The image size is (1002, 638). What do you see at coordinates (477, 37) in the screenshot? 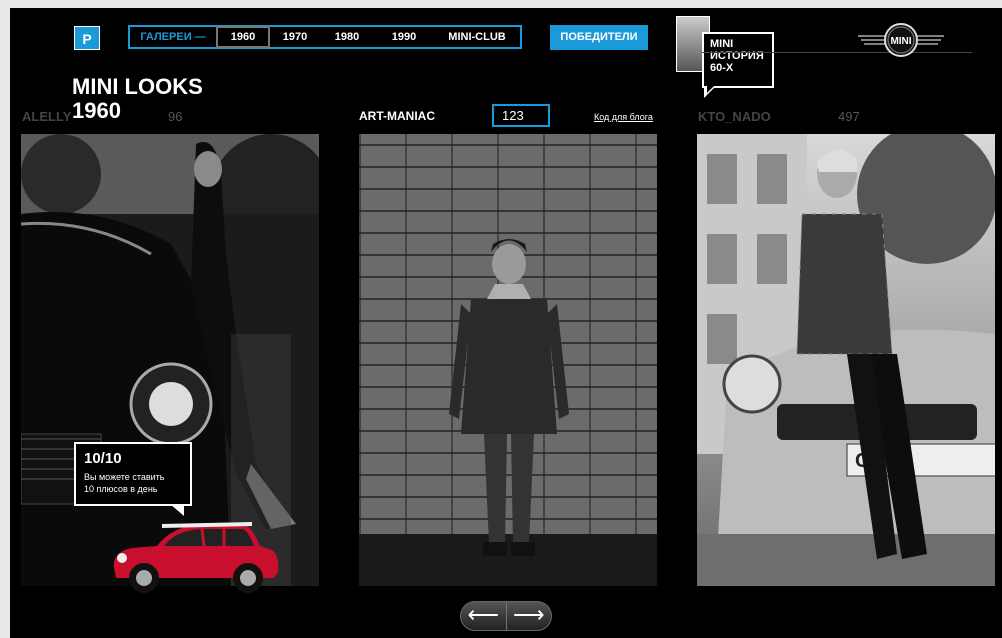
I see `nav-mini-club: MINI-CLUB` at bounding box center [477, 37].